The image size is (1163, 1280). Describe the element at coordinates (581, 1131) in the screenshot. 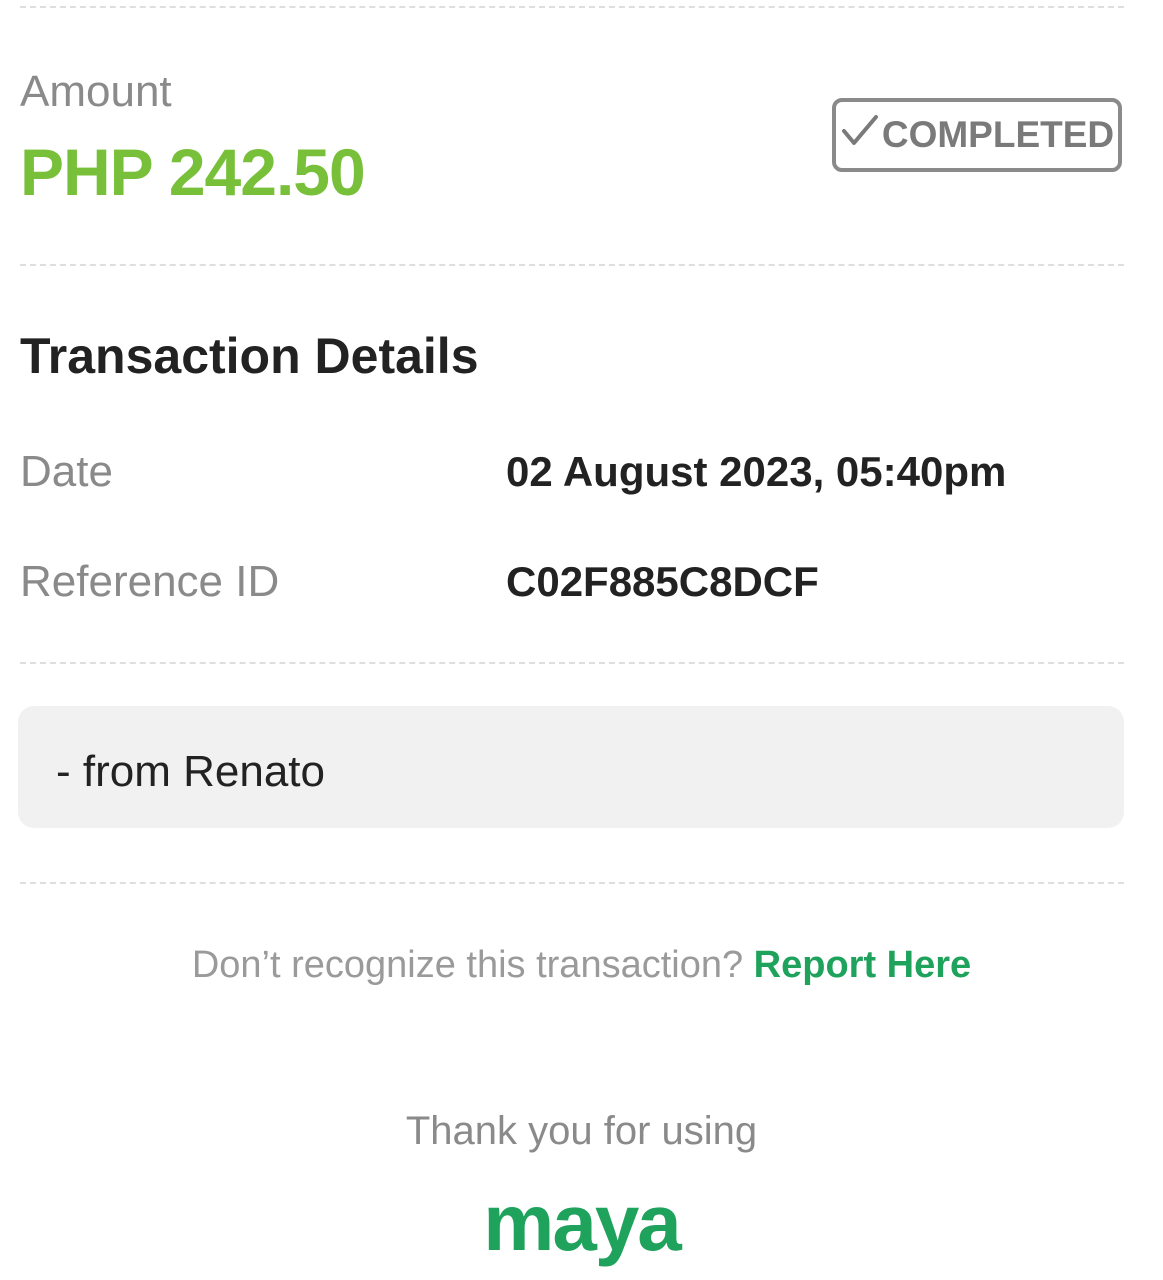

I see `thank-you-text: Thank you for using` at that location.